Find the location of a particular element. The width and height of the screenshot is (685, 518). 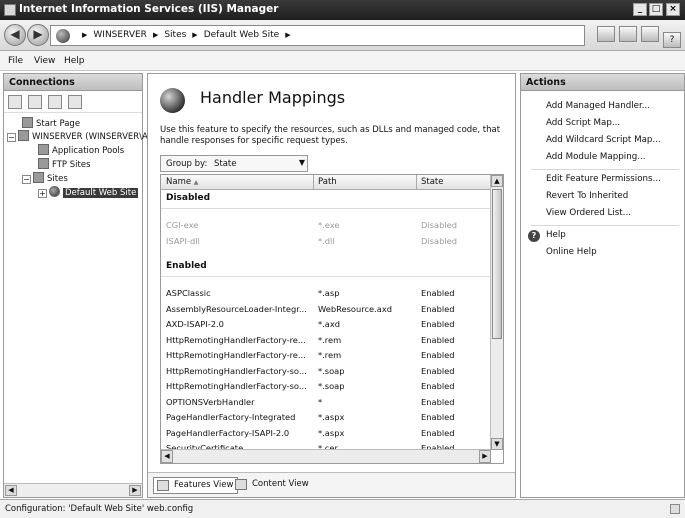

table-row: ASPClassic *.asp Enabled is located at coordinates (326, 293).